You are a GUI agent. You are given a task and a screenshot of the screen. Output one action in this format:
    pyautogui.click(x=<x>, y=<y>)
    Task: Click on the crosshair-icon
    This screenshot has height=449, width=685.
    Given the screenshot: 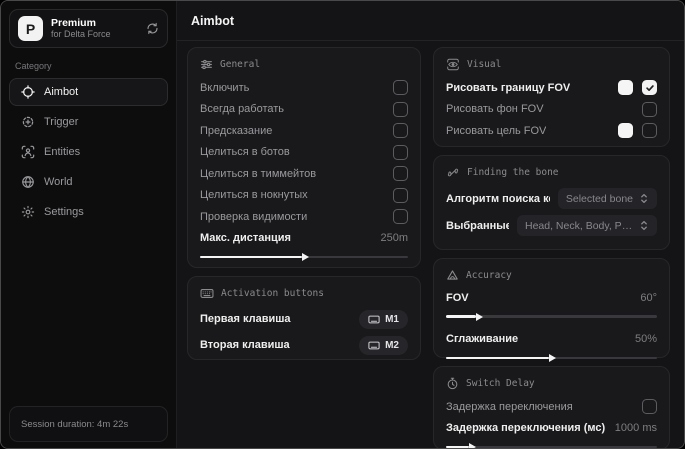 What is the action you would take?
    pyautogui.click(x=27, y=92)
    